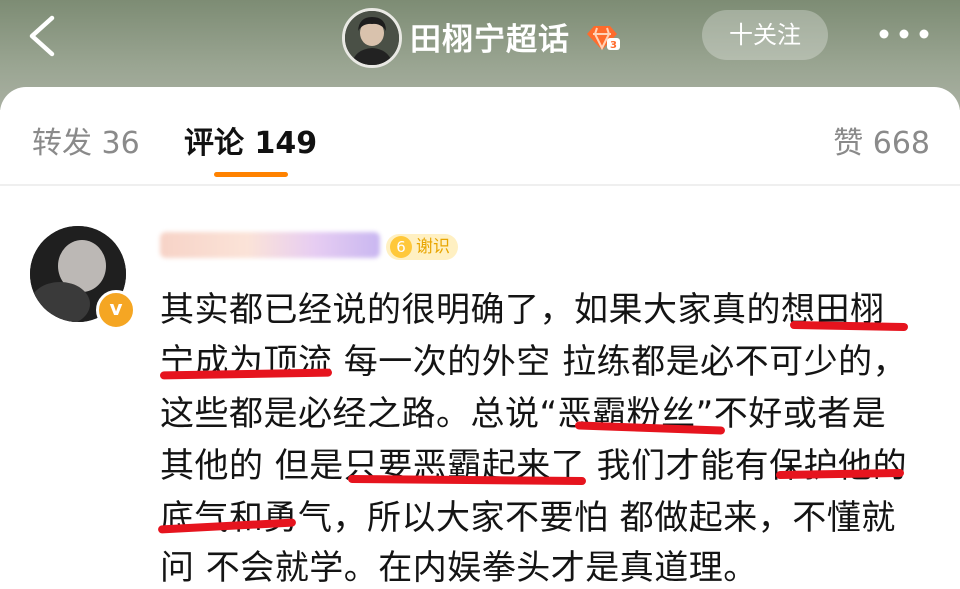  What do you see at coordinates (480, 185) in the screenshot?
I see `tab-divider` at bounding box center [480, 185].